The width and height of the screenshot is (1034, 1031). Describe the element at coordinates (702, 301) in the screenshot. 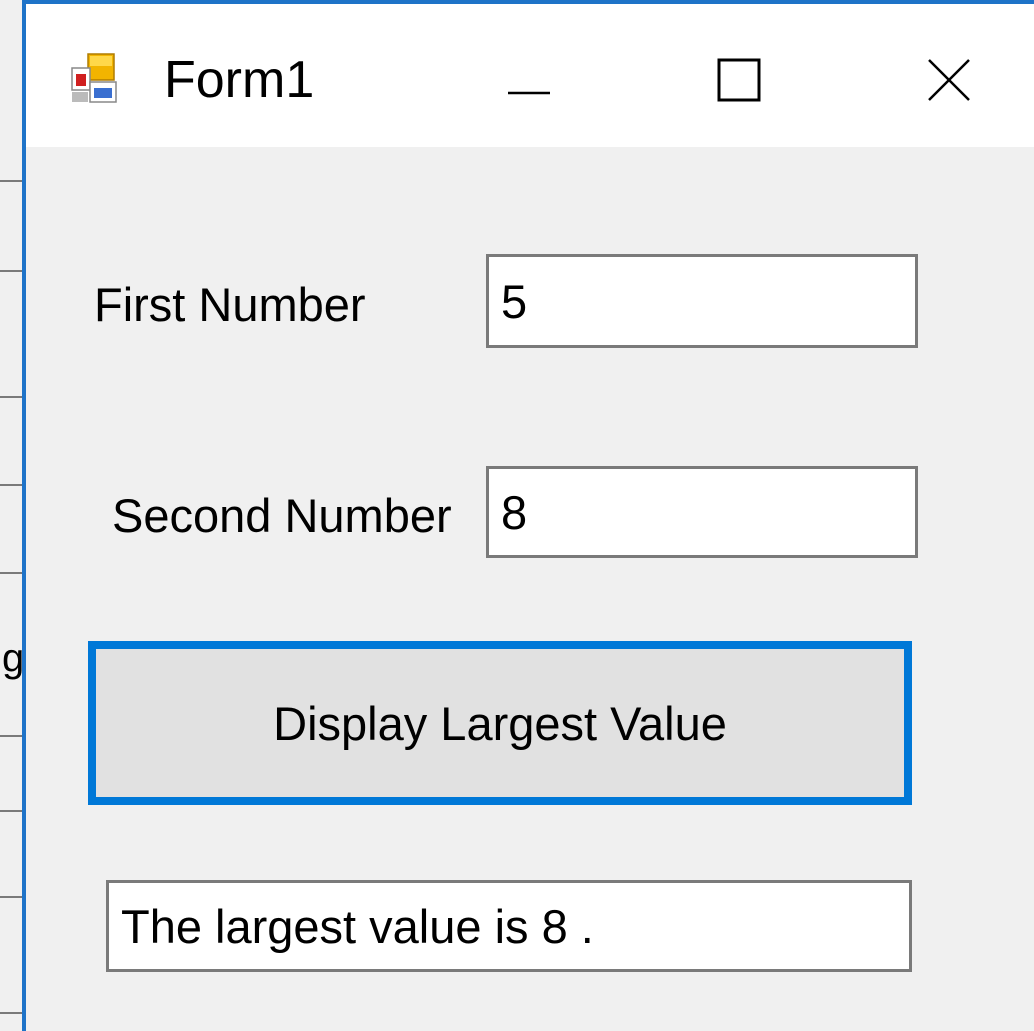

I see `first-number-input` at that location.